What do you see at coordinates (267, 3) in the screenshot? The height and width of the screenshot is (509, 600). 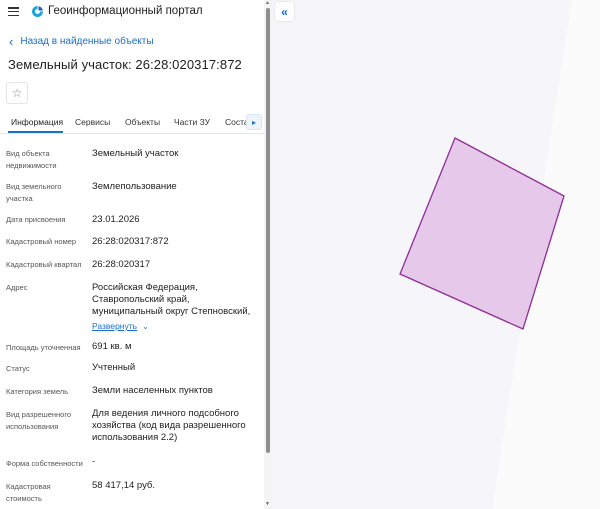 I see `scroll-up-icon: ▲` at bounding box center [267, 3].